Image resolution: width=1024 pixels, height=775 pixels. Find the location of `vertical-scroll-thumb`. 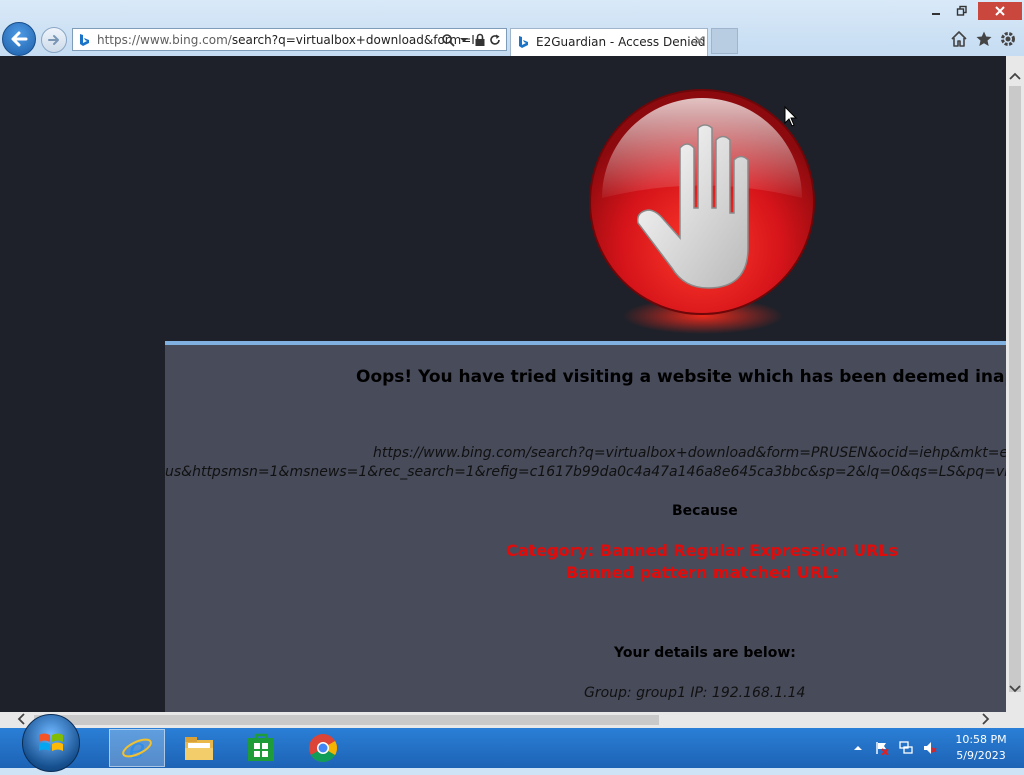

vertical-scroll-thumb is located at coordinates (1015, 389).